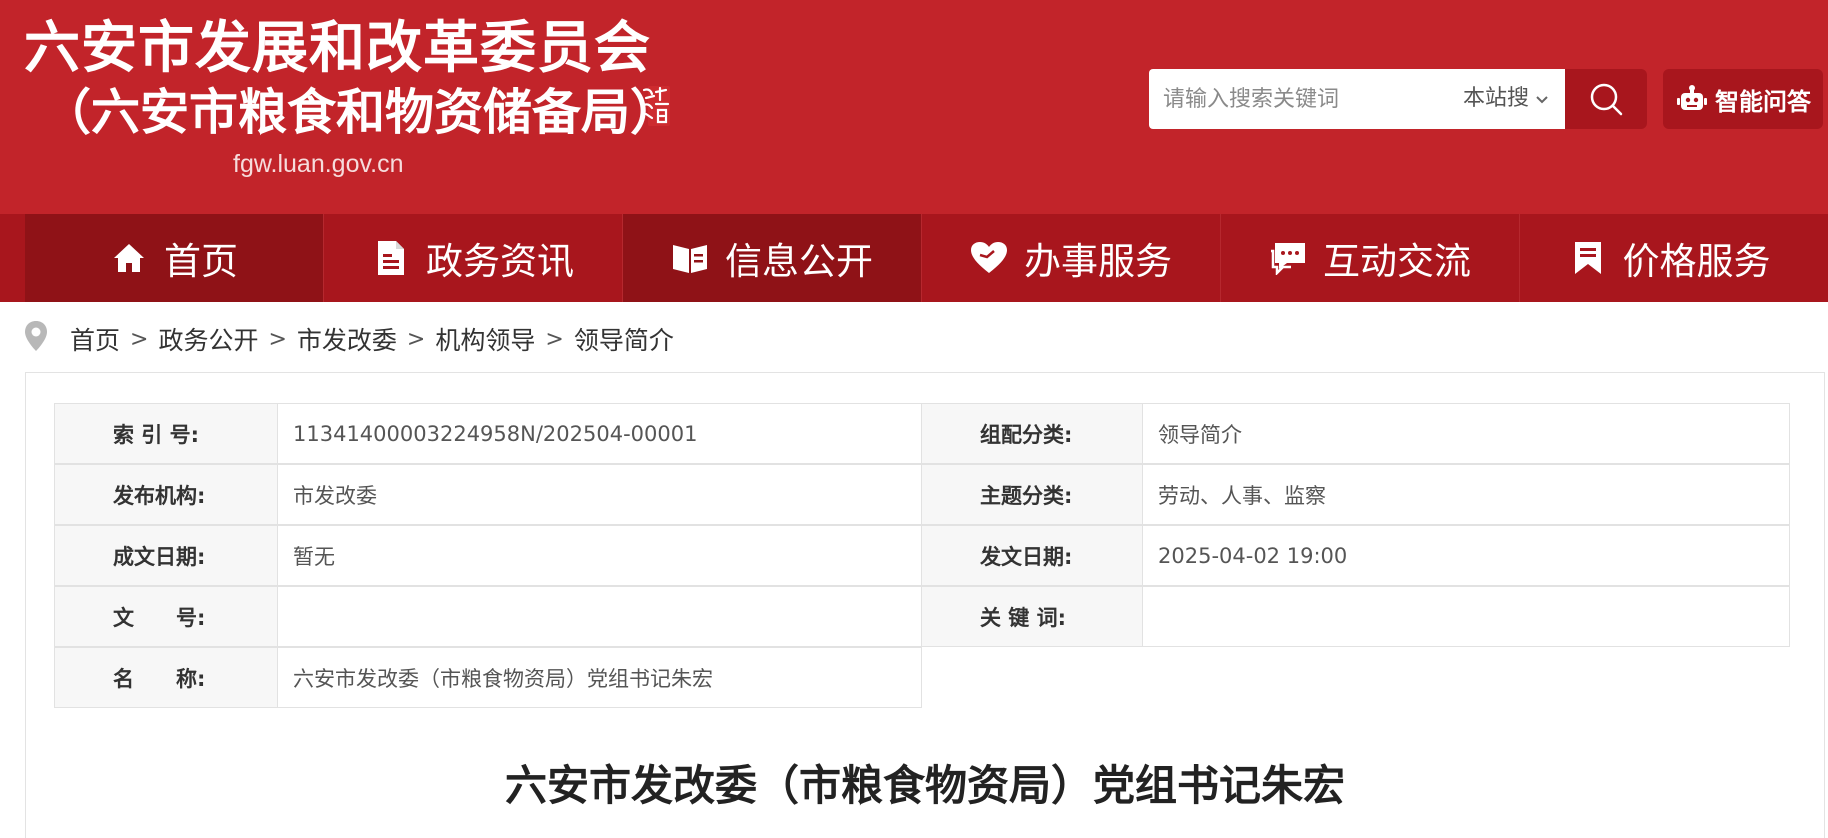 The height and width of the screenshot is (838, 1828). I want to click on metadata-row: 发布机构: 市发改委 主题分类: 劳动、人事、监察, so click(922, 495).